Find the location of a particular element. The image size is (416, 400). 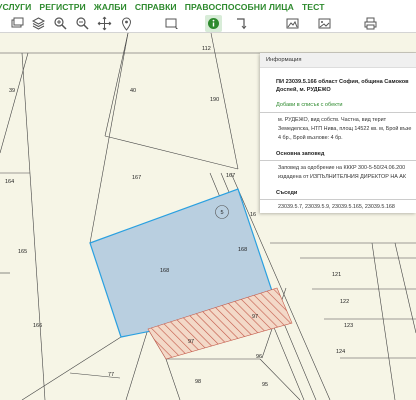

parcel-label: 122 is located at coordinates (344, 302).